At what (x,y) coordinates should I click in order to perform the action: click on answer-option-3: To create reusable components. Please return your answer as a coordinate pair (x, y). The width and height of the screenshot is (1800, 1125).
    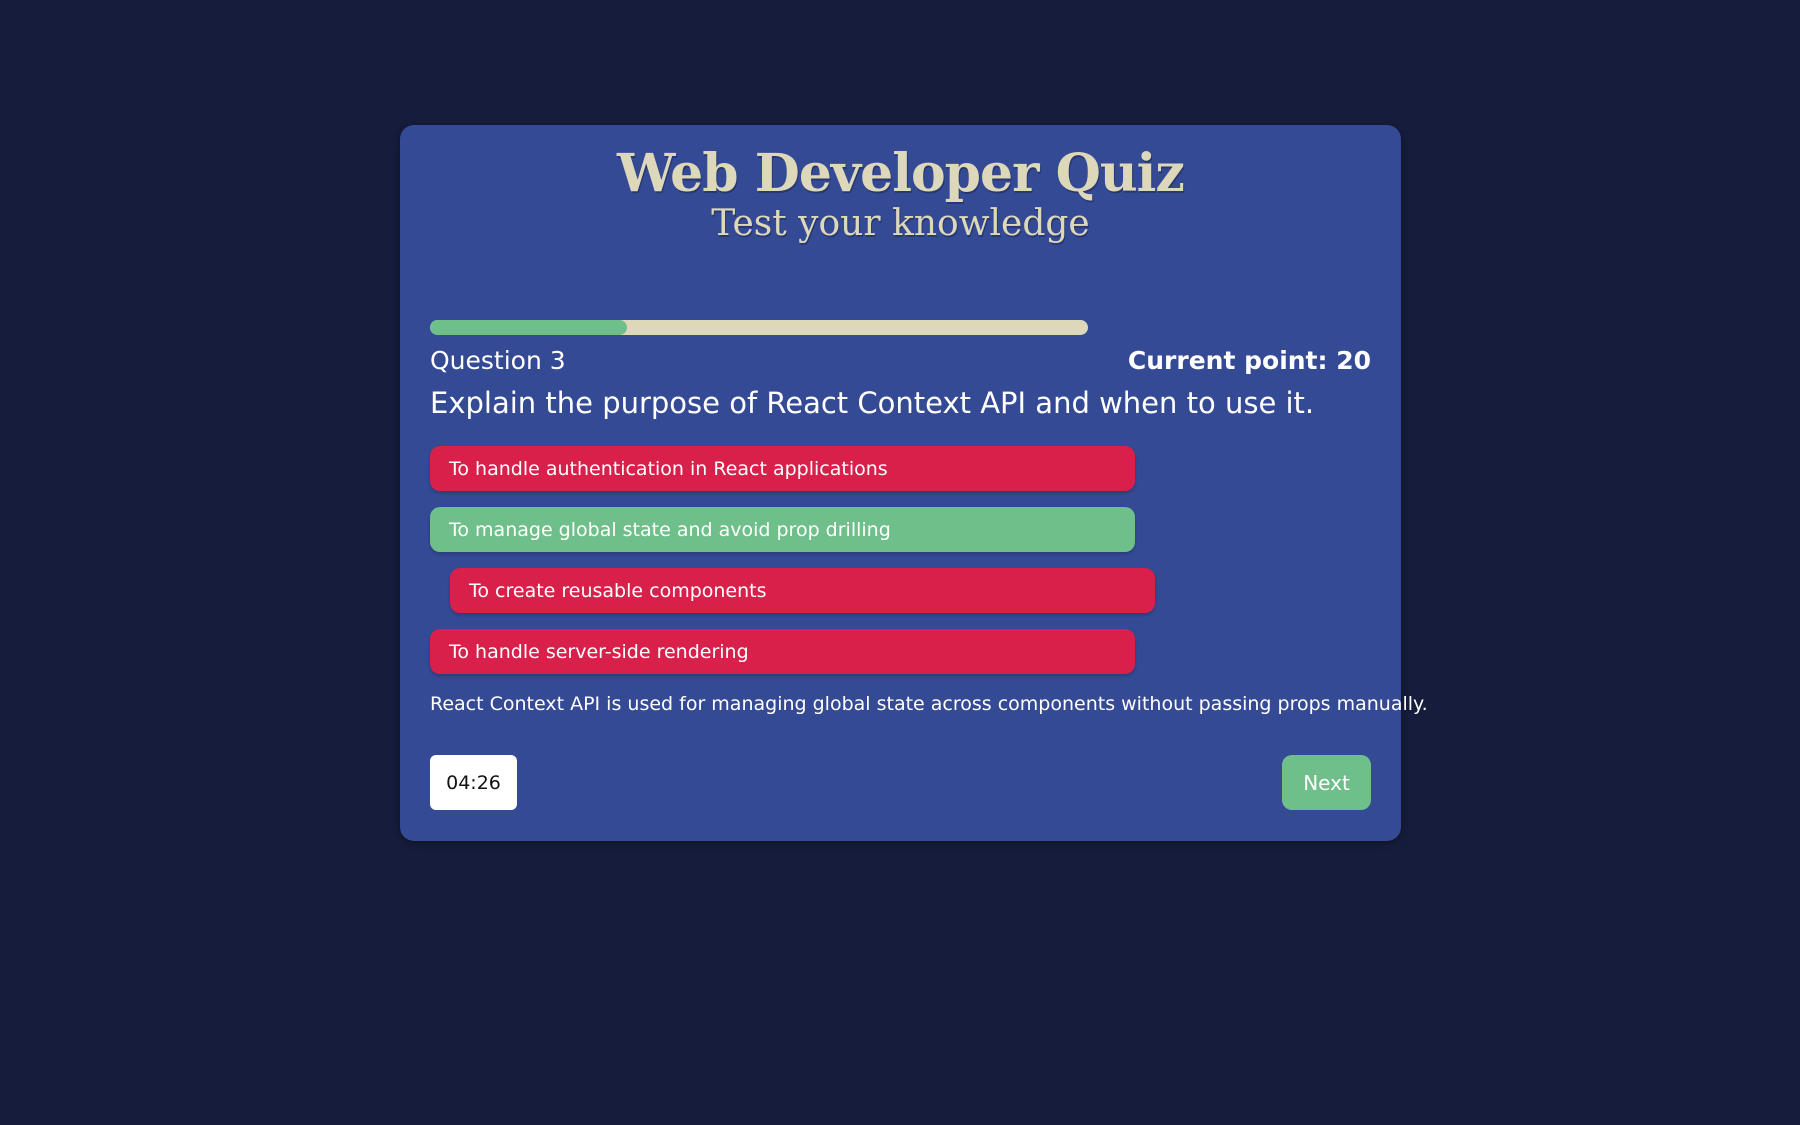
    Looking at the image, I should click on (802, 590).